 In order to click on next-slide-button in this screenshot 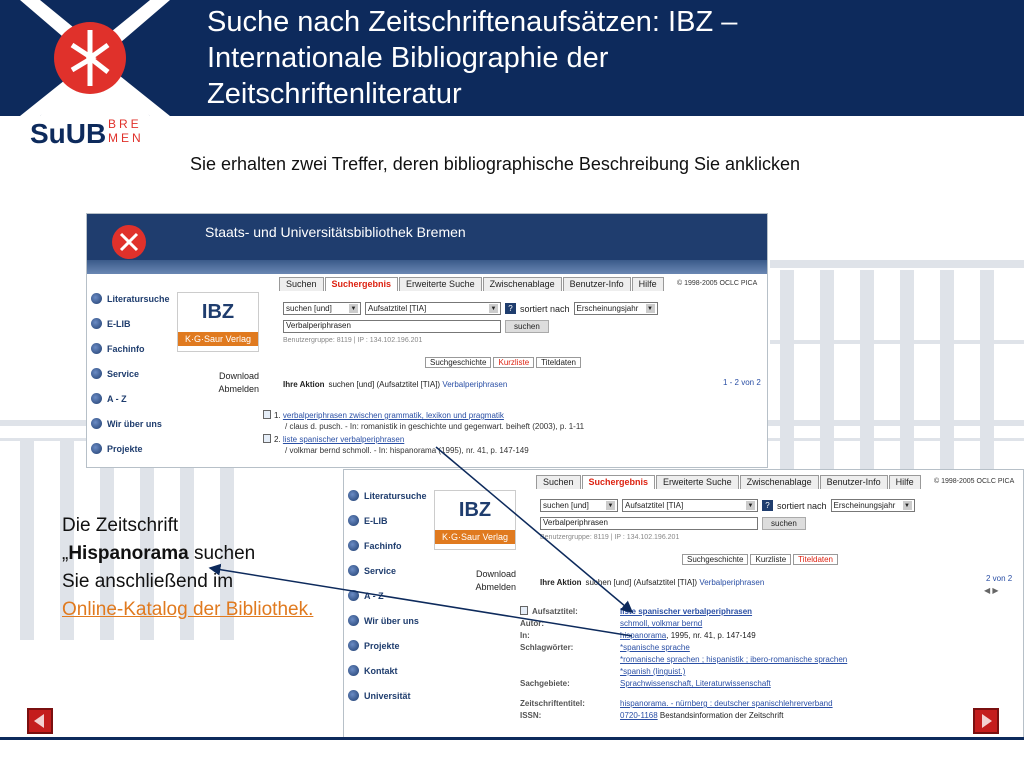, I will do `click(986, 721)`.